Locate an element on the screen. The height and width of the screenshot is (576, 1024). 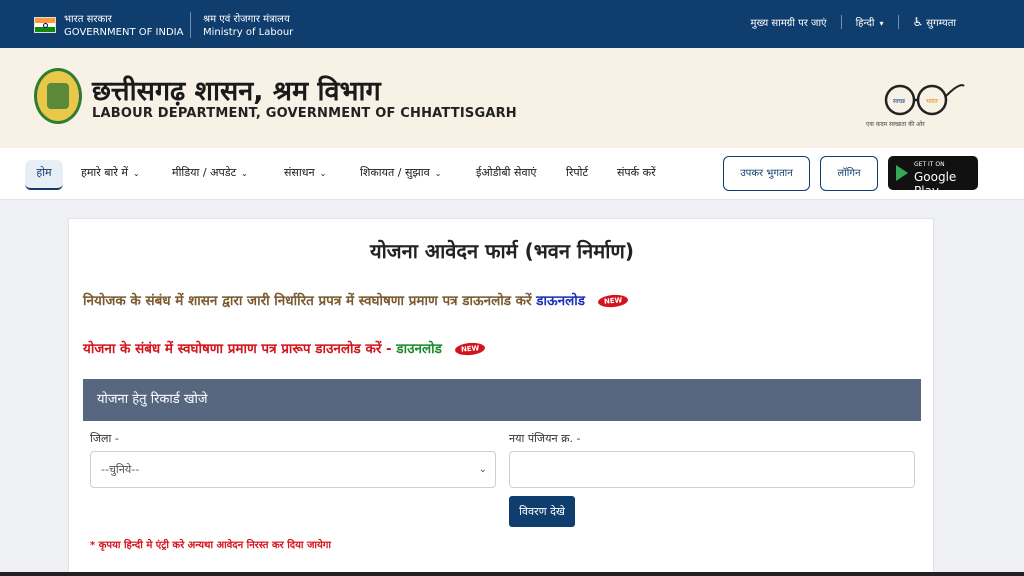
gov-utility-links: मुख्य सामग्री पर जाएं हिन्दी ▾ ♿ सुगम्यता is located at coordinates (853, 22).